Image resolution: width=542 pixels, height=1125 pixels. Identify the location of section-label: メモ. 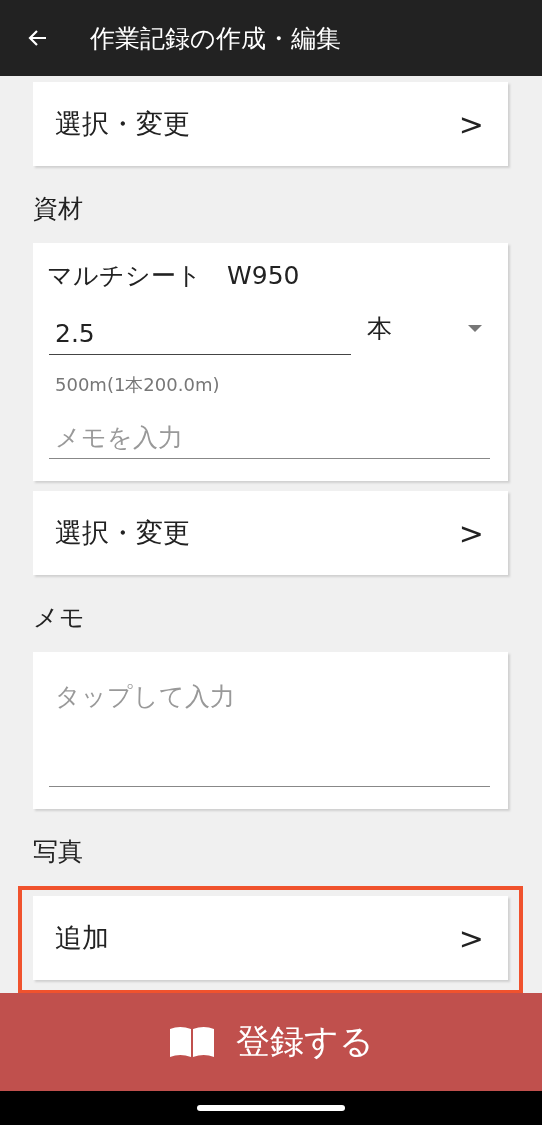
(59, 618).